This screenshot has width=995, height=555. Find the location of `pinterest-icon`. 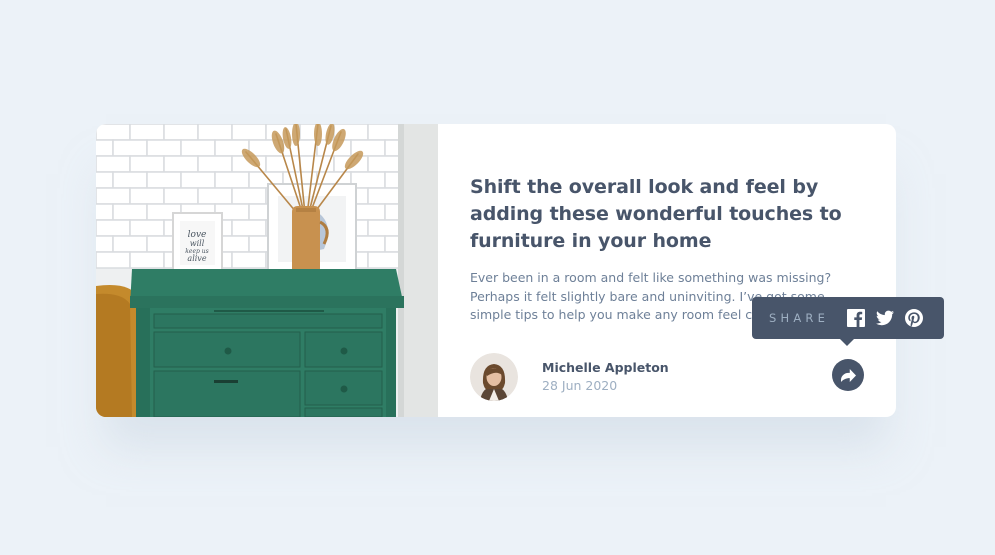

pinterest-icon is located at coordinates (914, 318).